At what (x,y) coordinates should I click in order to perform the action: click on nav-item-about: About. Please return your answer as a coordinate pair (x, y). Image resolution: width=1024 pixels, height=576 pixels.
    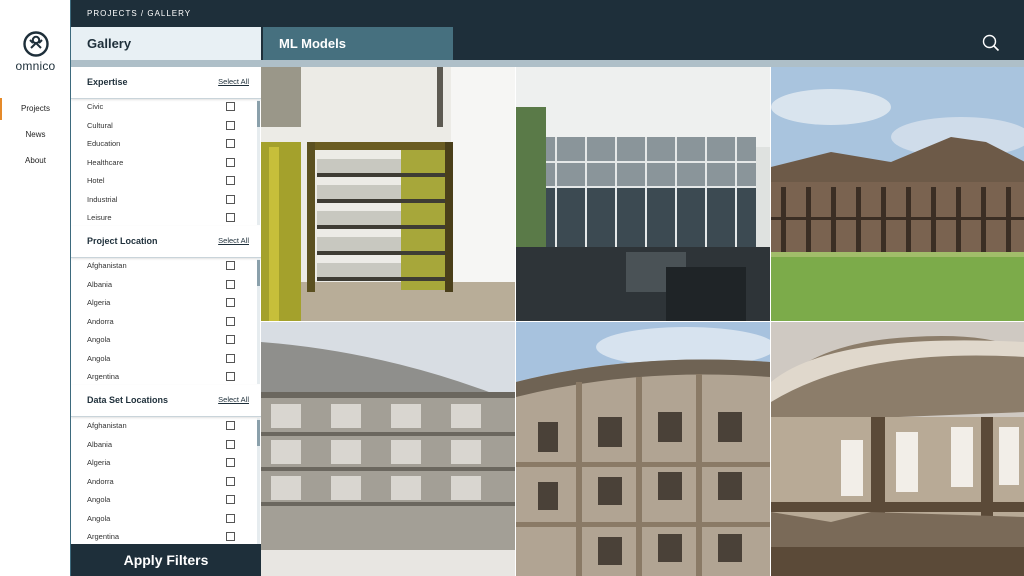
    Looking at the image, I should click on (35, 161).